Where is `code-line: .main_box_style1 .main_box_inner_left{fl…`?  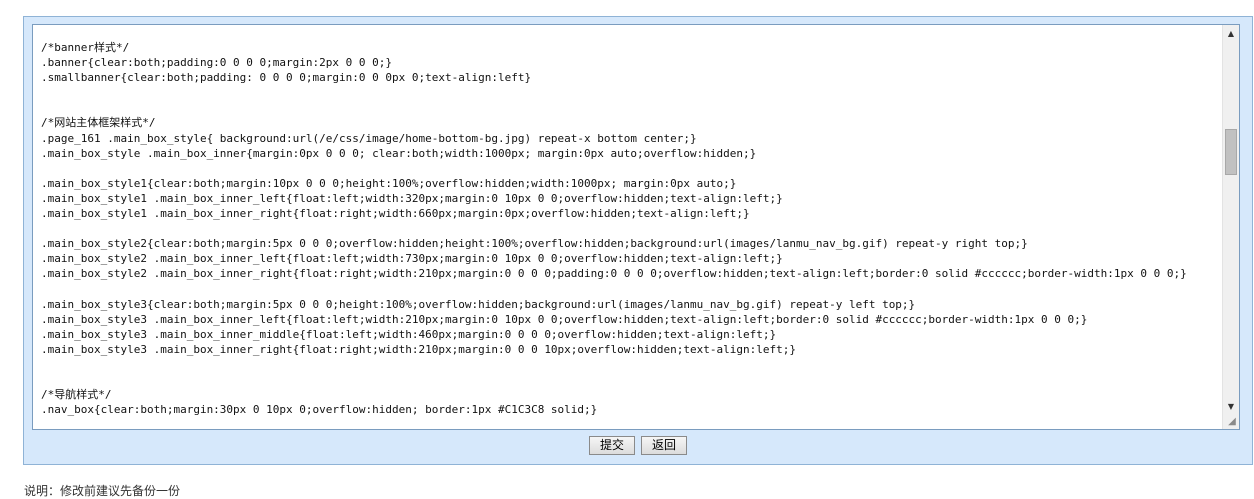 code-line: .main_box_style1 .main_box_inner_left{fl… is located at coordinates (412, 198).